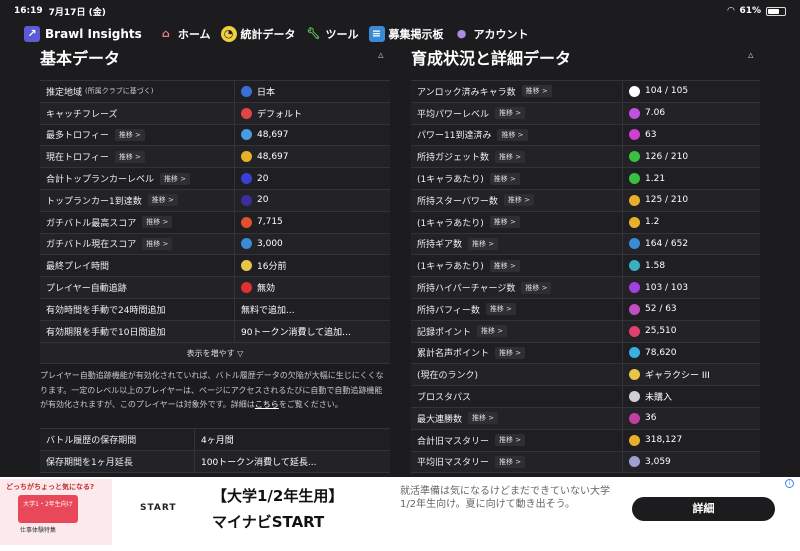  What do you see at coordinates (381, 54) in the screenshot?
I see `collapse-basic-button: ▵` at bounding box center [381, 54].